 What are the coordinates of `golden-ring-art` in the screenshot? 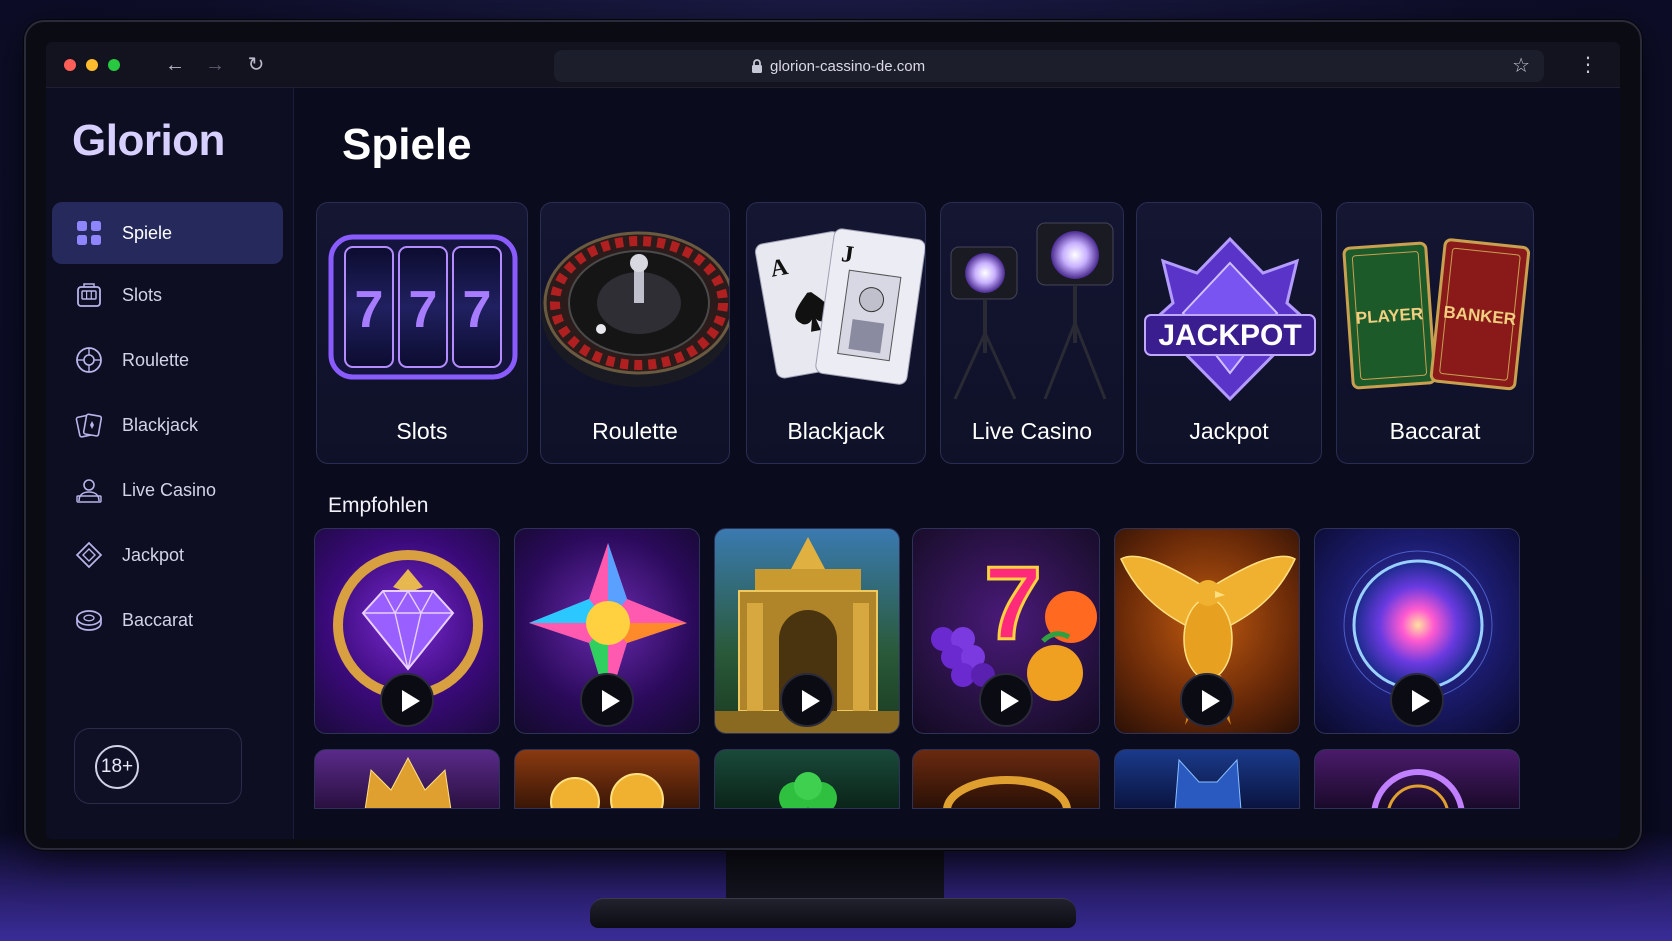 It's located at (1007, 792).